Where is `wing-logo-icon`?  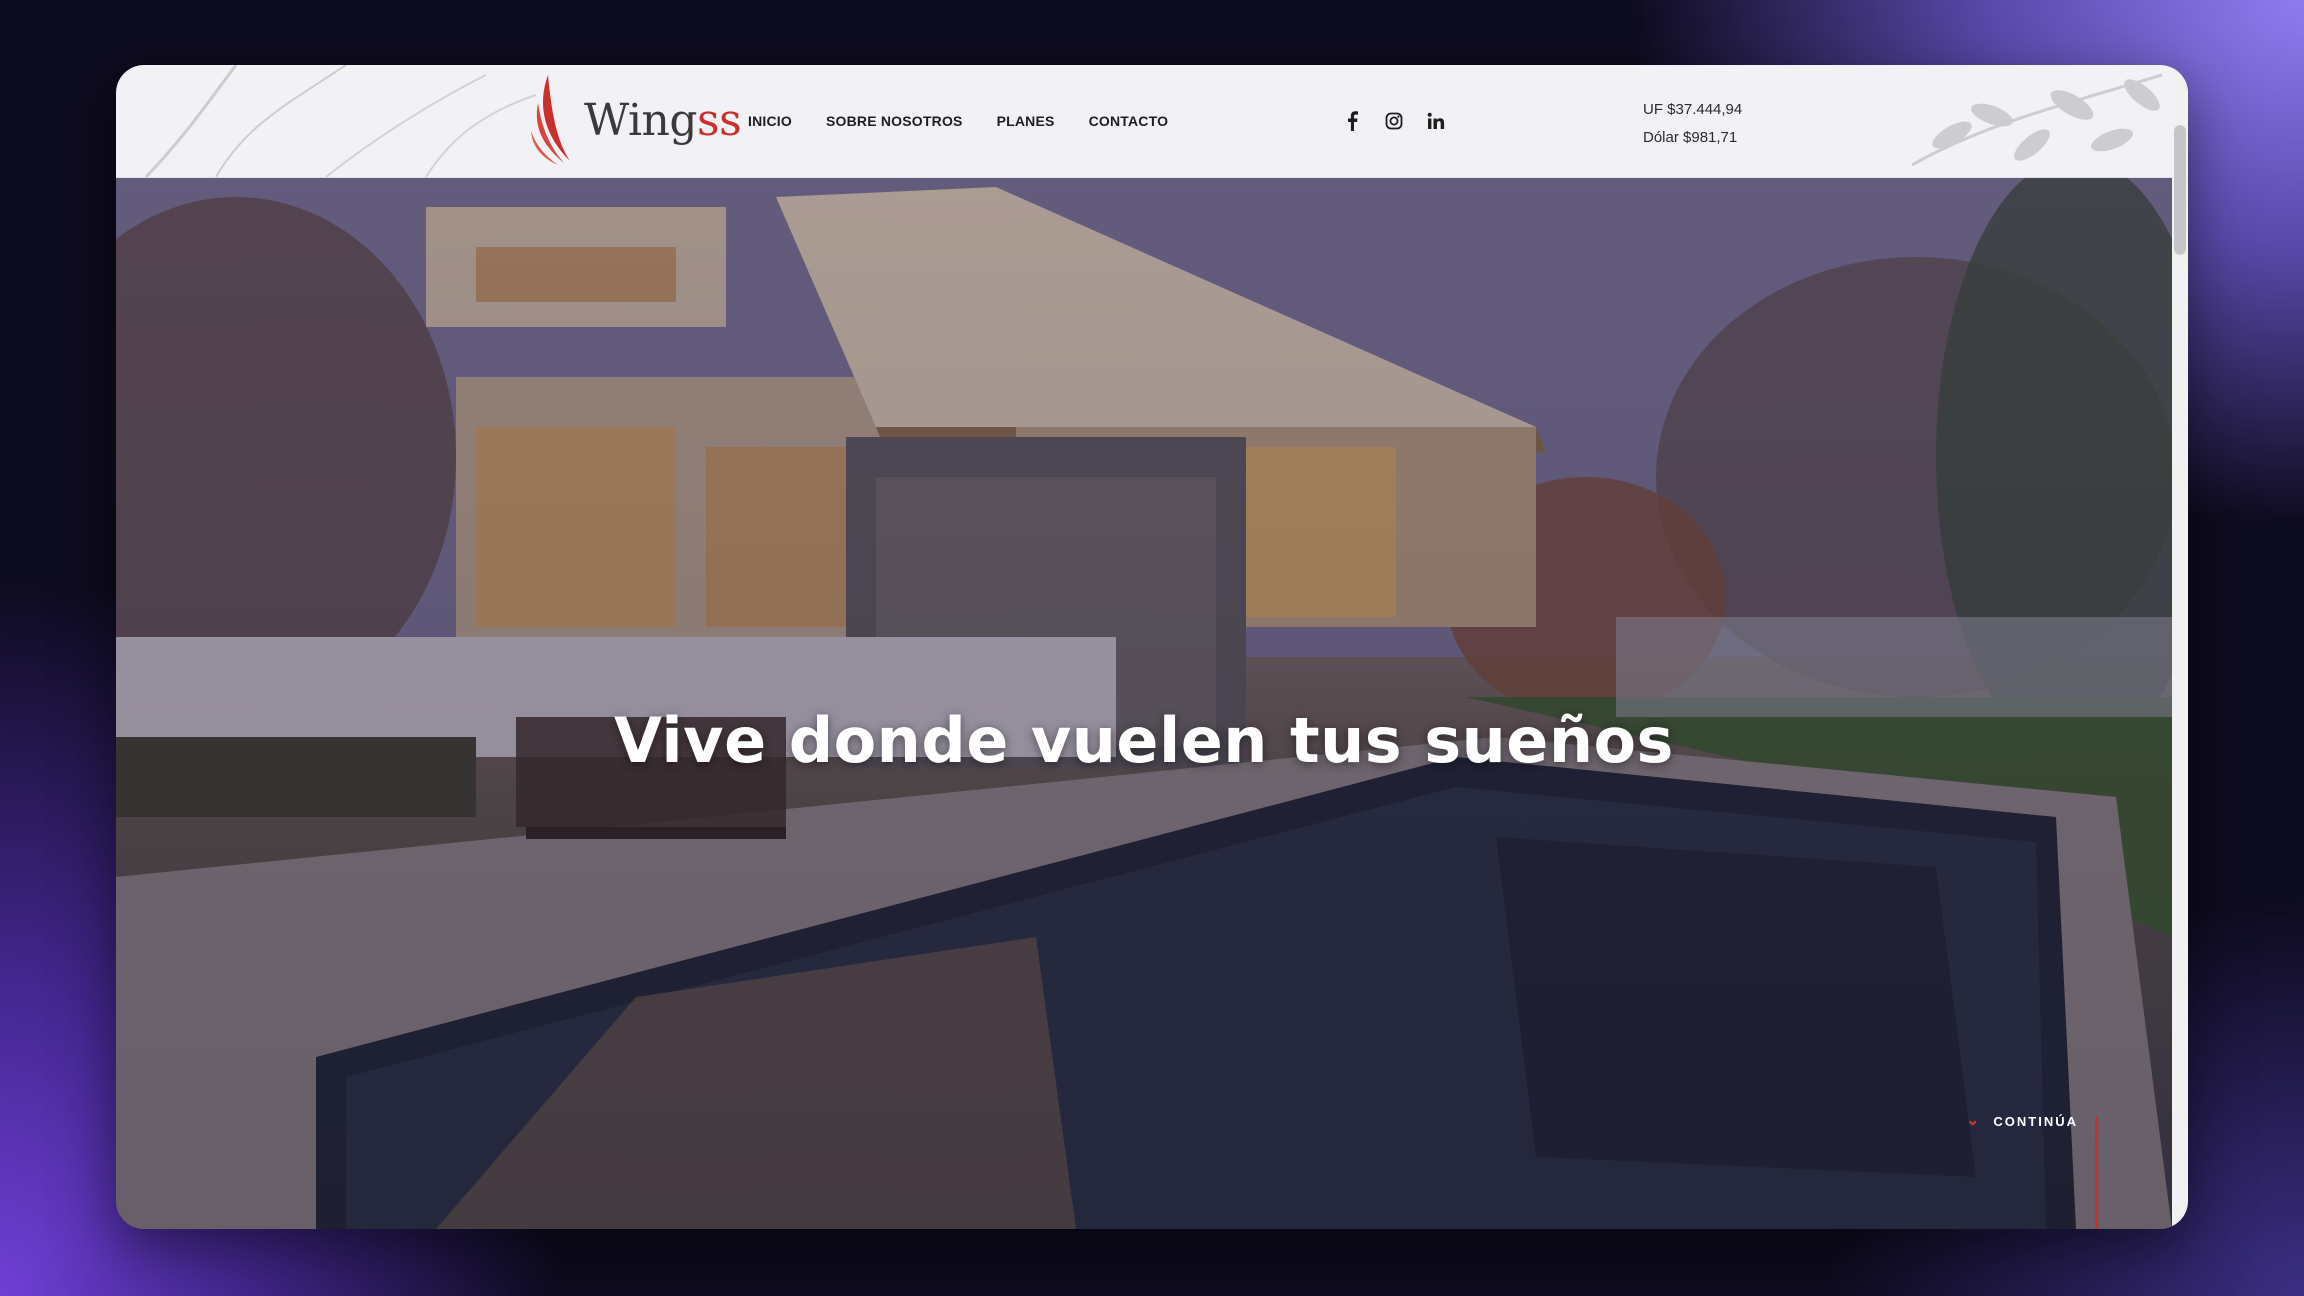 wing-logo-icon is located at coordinates (550, 120).